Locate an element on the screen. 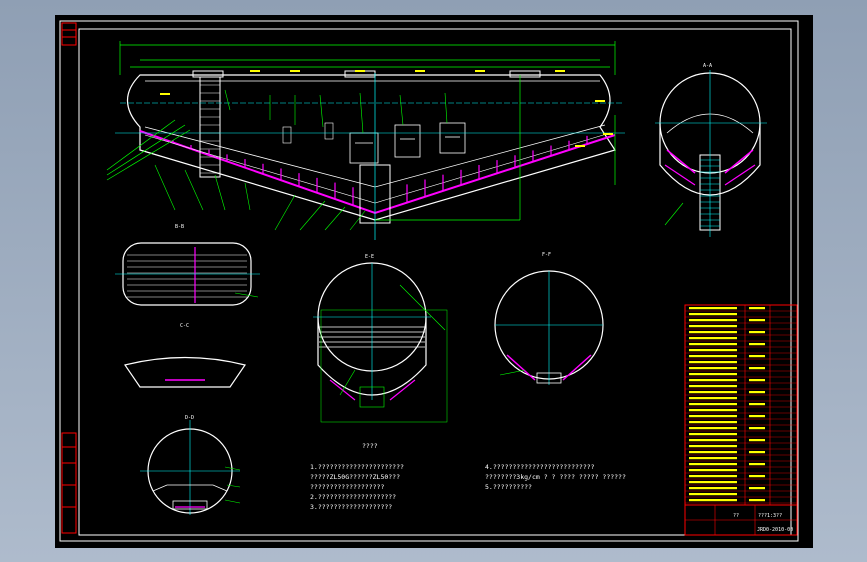  left-margin-strip-bottom is located at coordinates (69, 483).